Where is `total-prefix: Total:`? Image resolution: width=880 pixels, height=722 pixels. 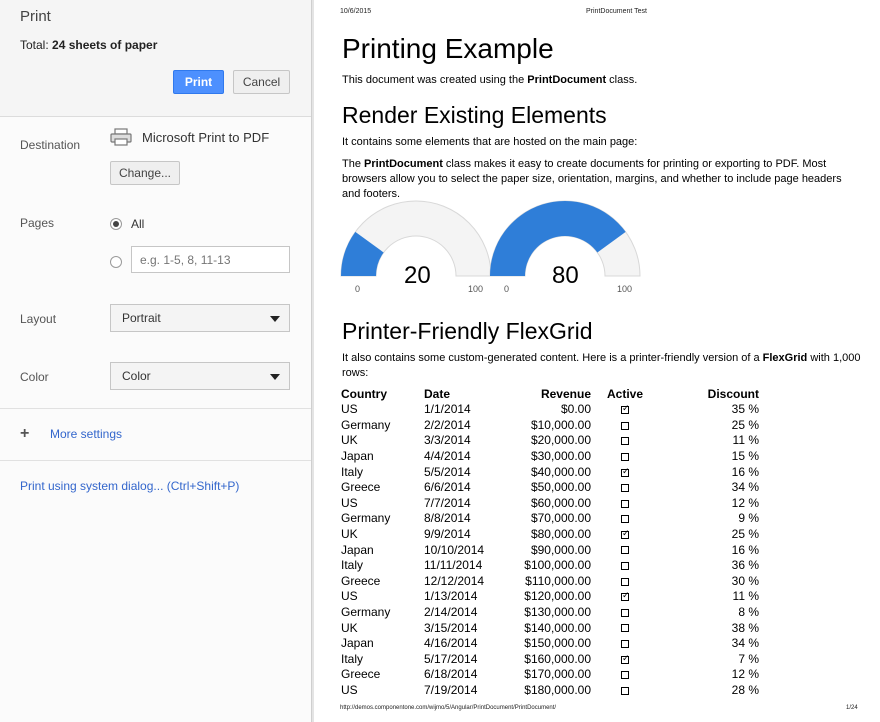 total-prefix: Total: is located at coordinates (36, 45).